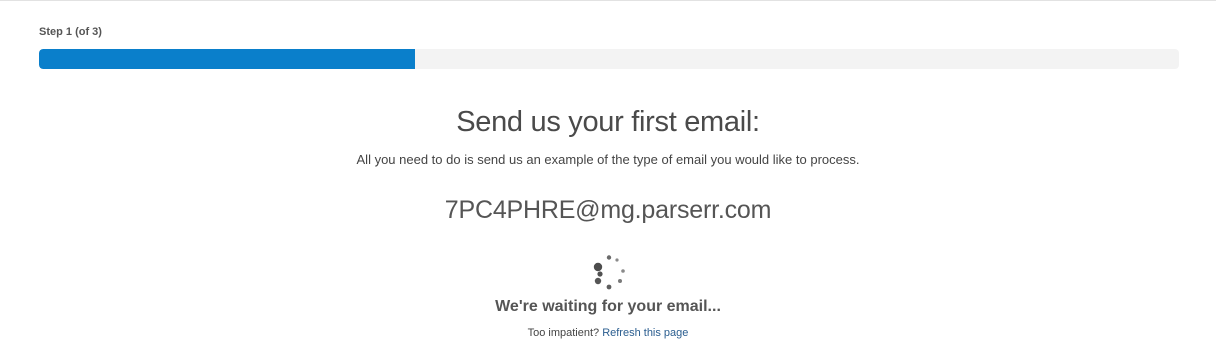 The width and height of the screenshot is (1216, 358). Describe the element at coordinates (227, 59) in the screenshot. I see `progress-bar-fill` at that location.